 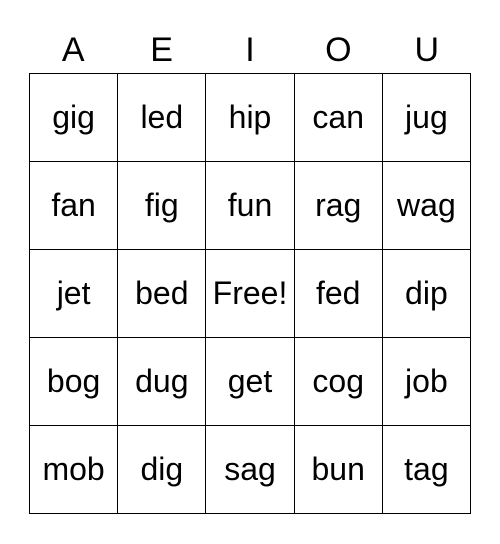 I want to click on bingo-cell: jug, so click(x=426, y=118).